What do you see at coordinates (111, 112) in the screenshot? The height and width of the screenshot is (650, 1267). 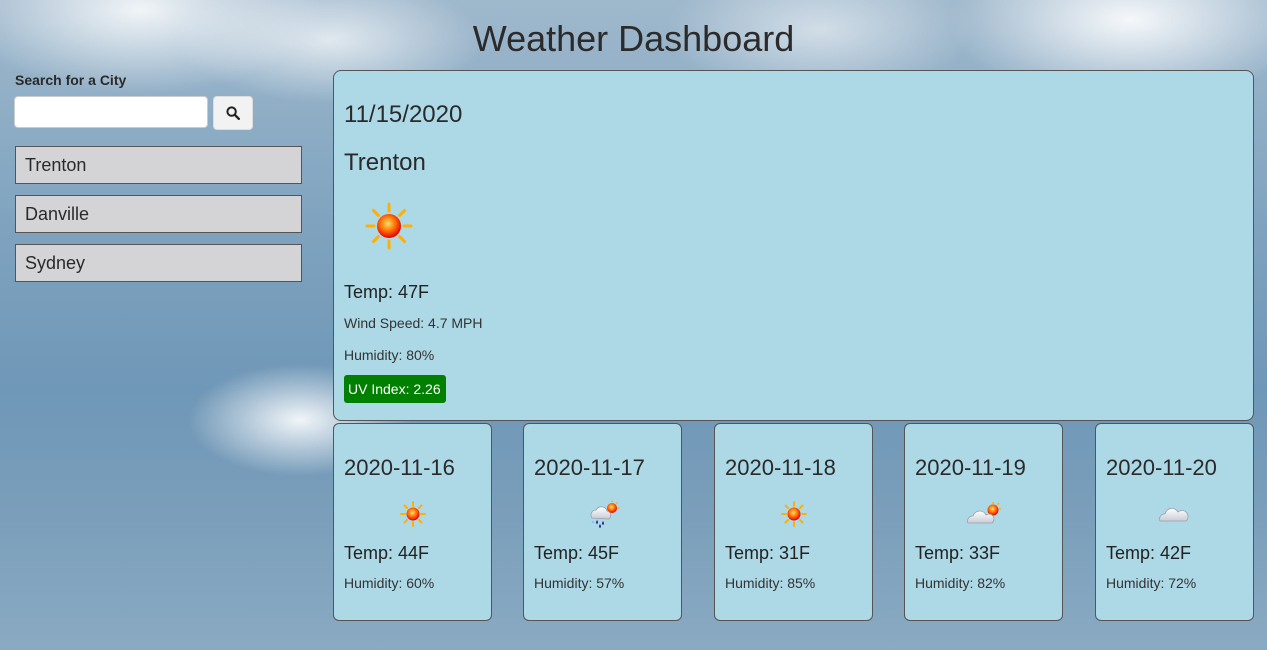 I see `search-input` at bounding box center [111, 112].